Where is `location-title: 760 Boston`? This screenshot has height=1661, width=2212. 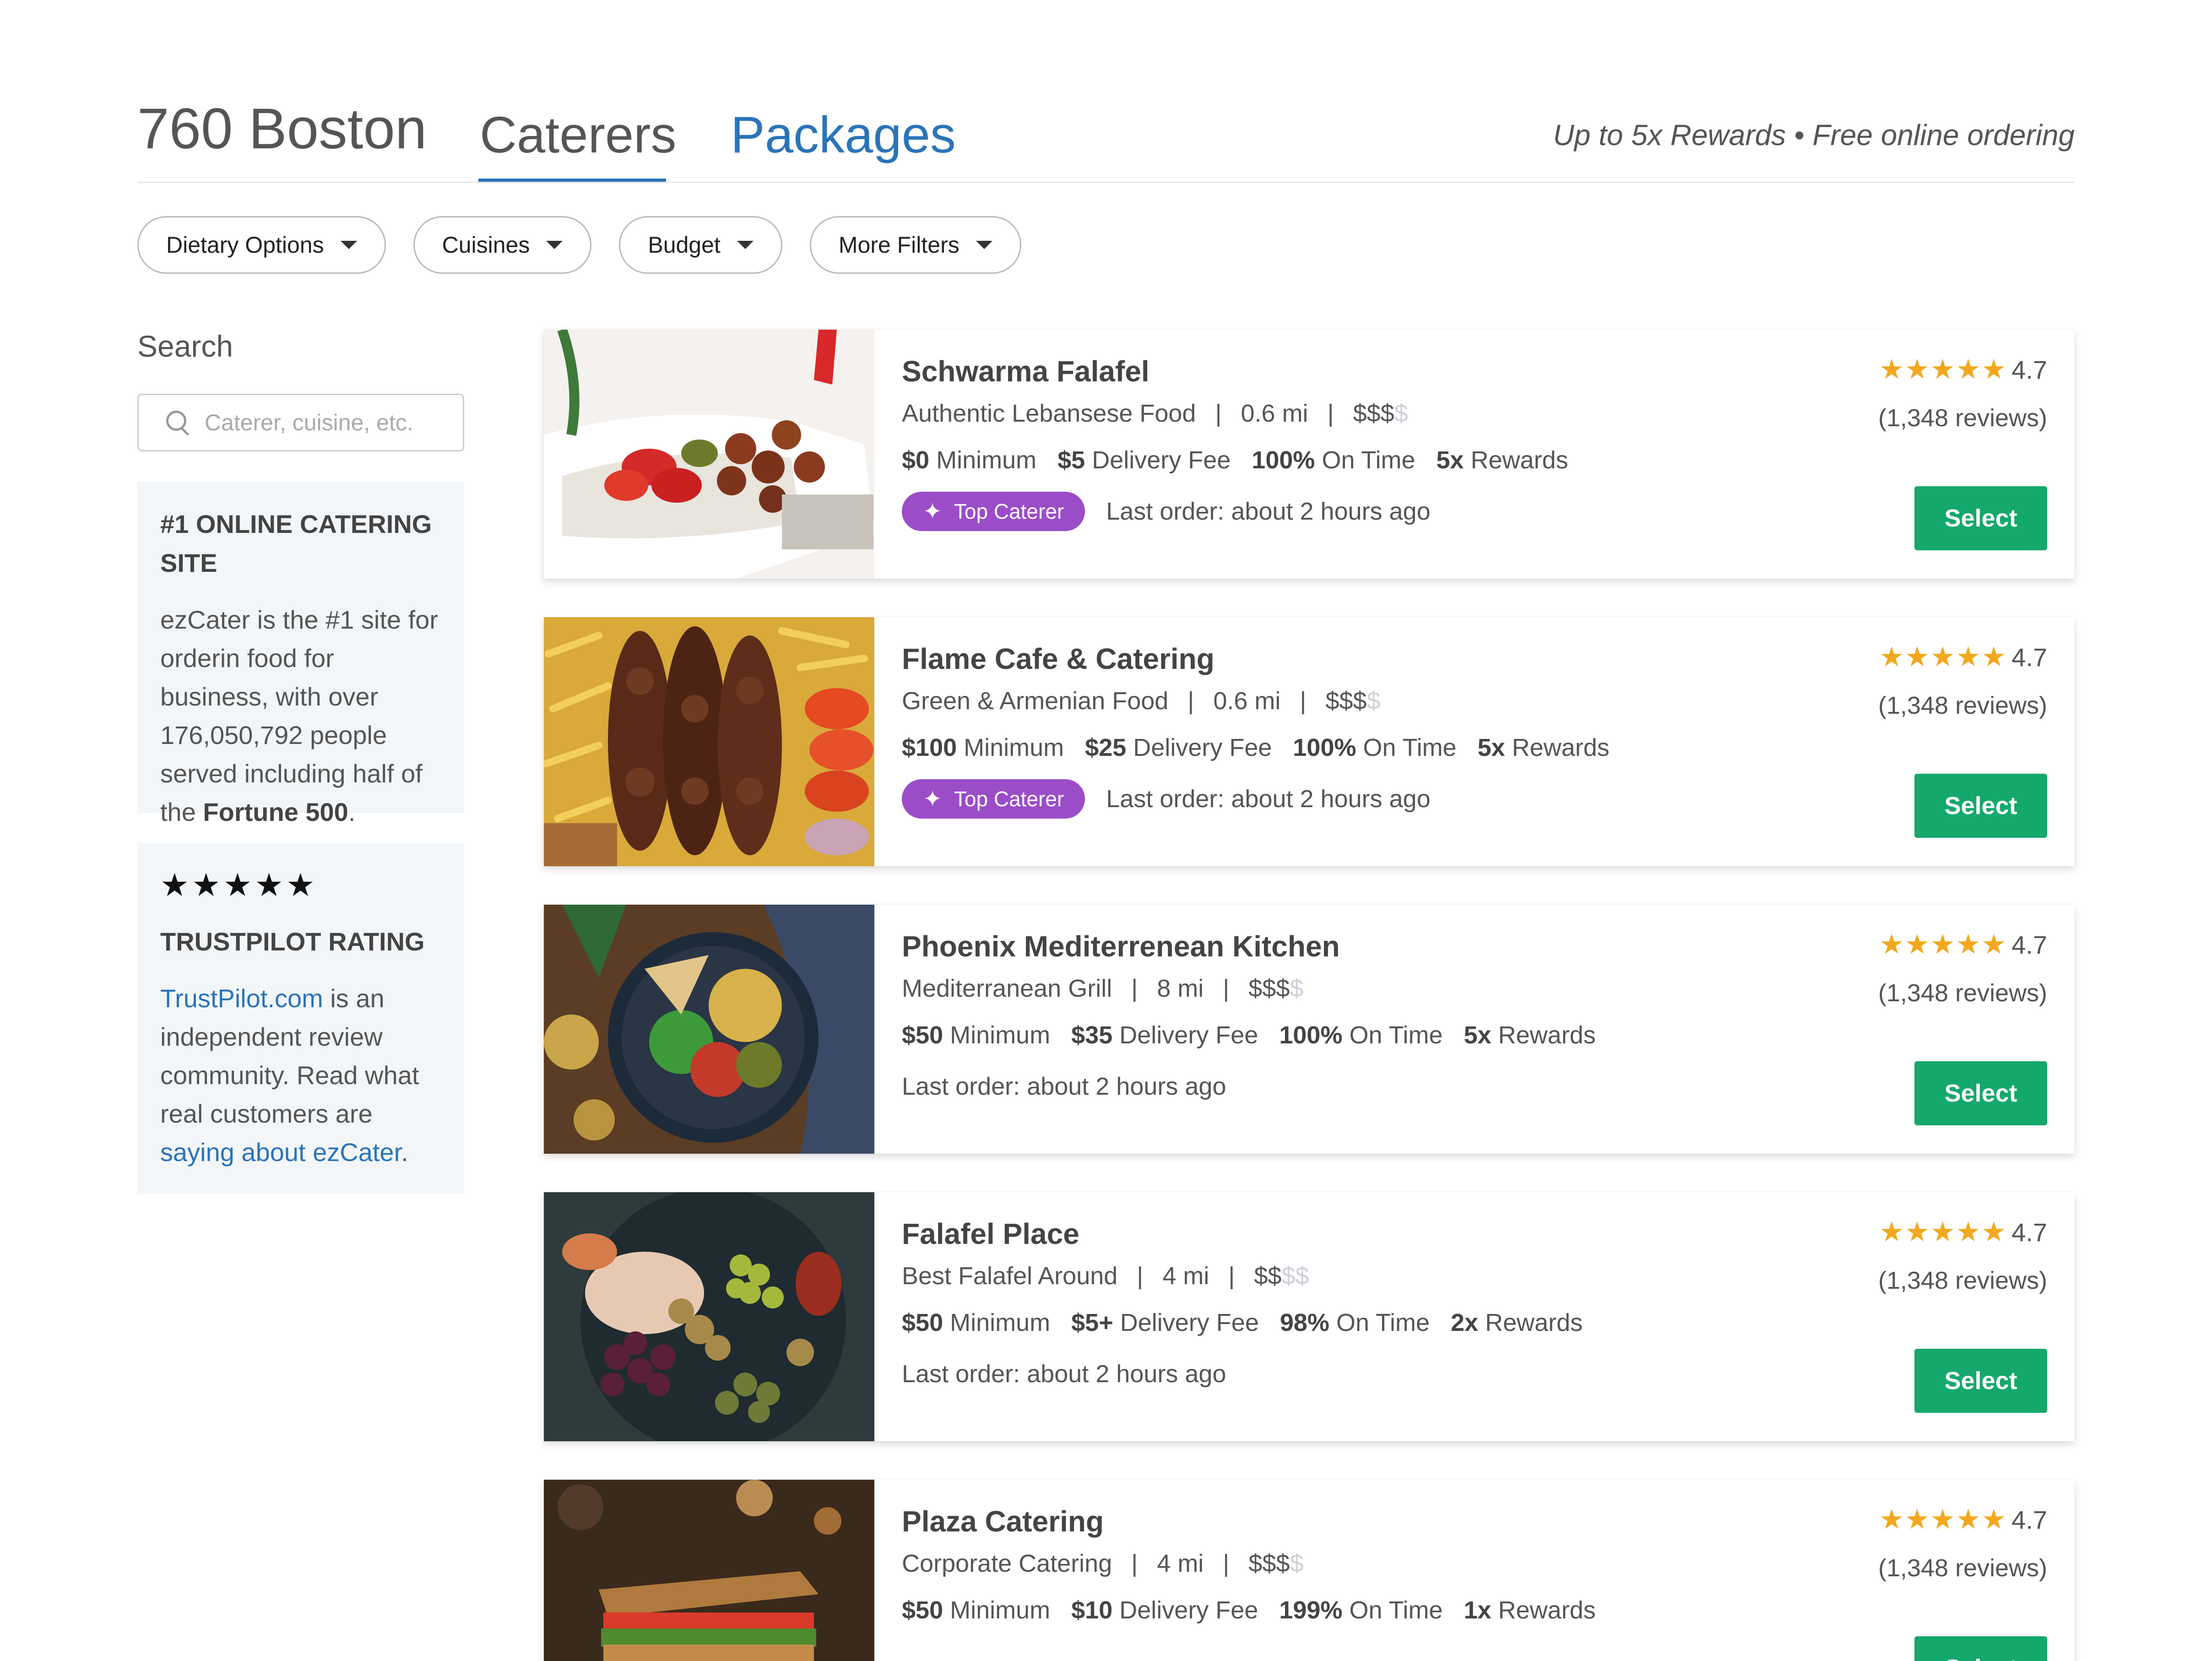
location-title: 760 Boston is located at coordinates (282, 129).